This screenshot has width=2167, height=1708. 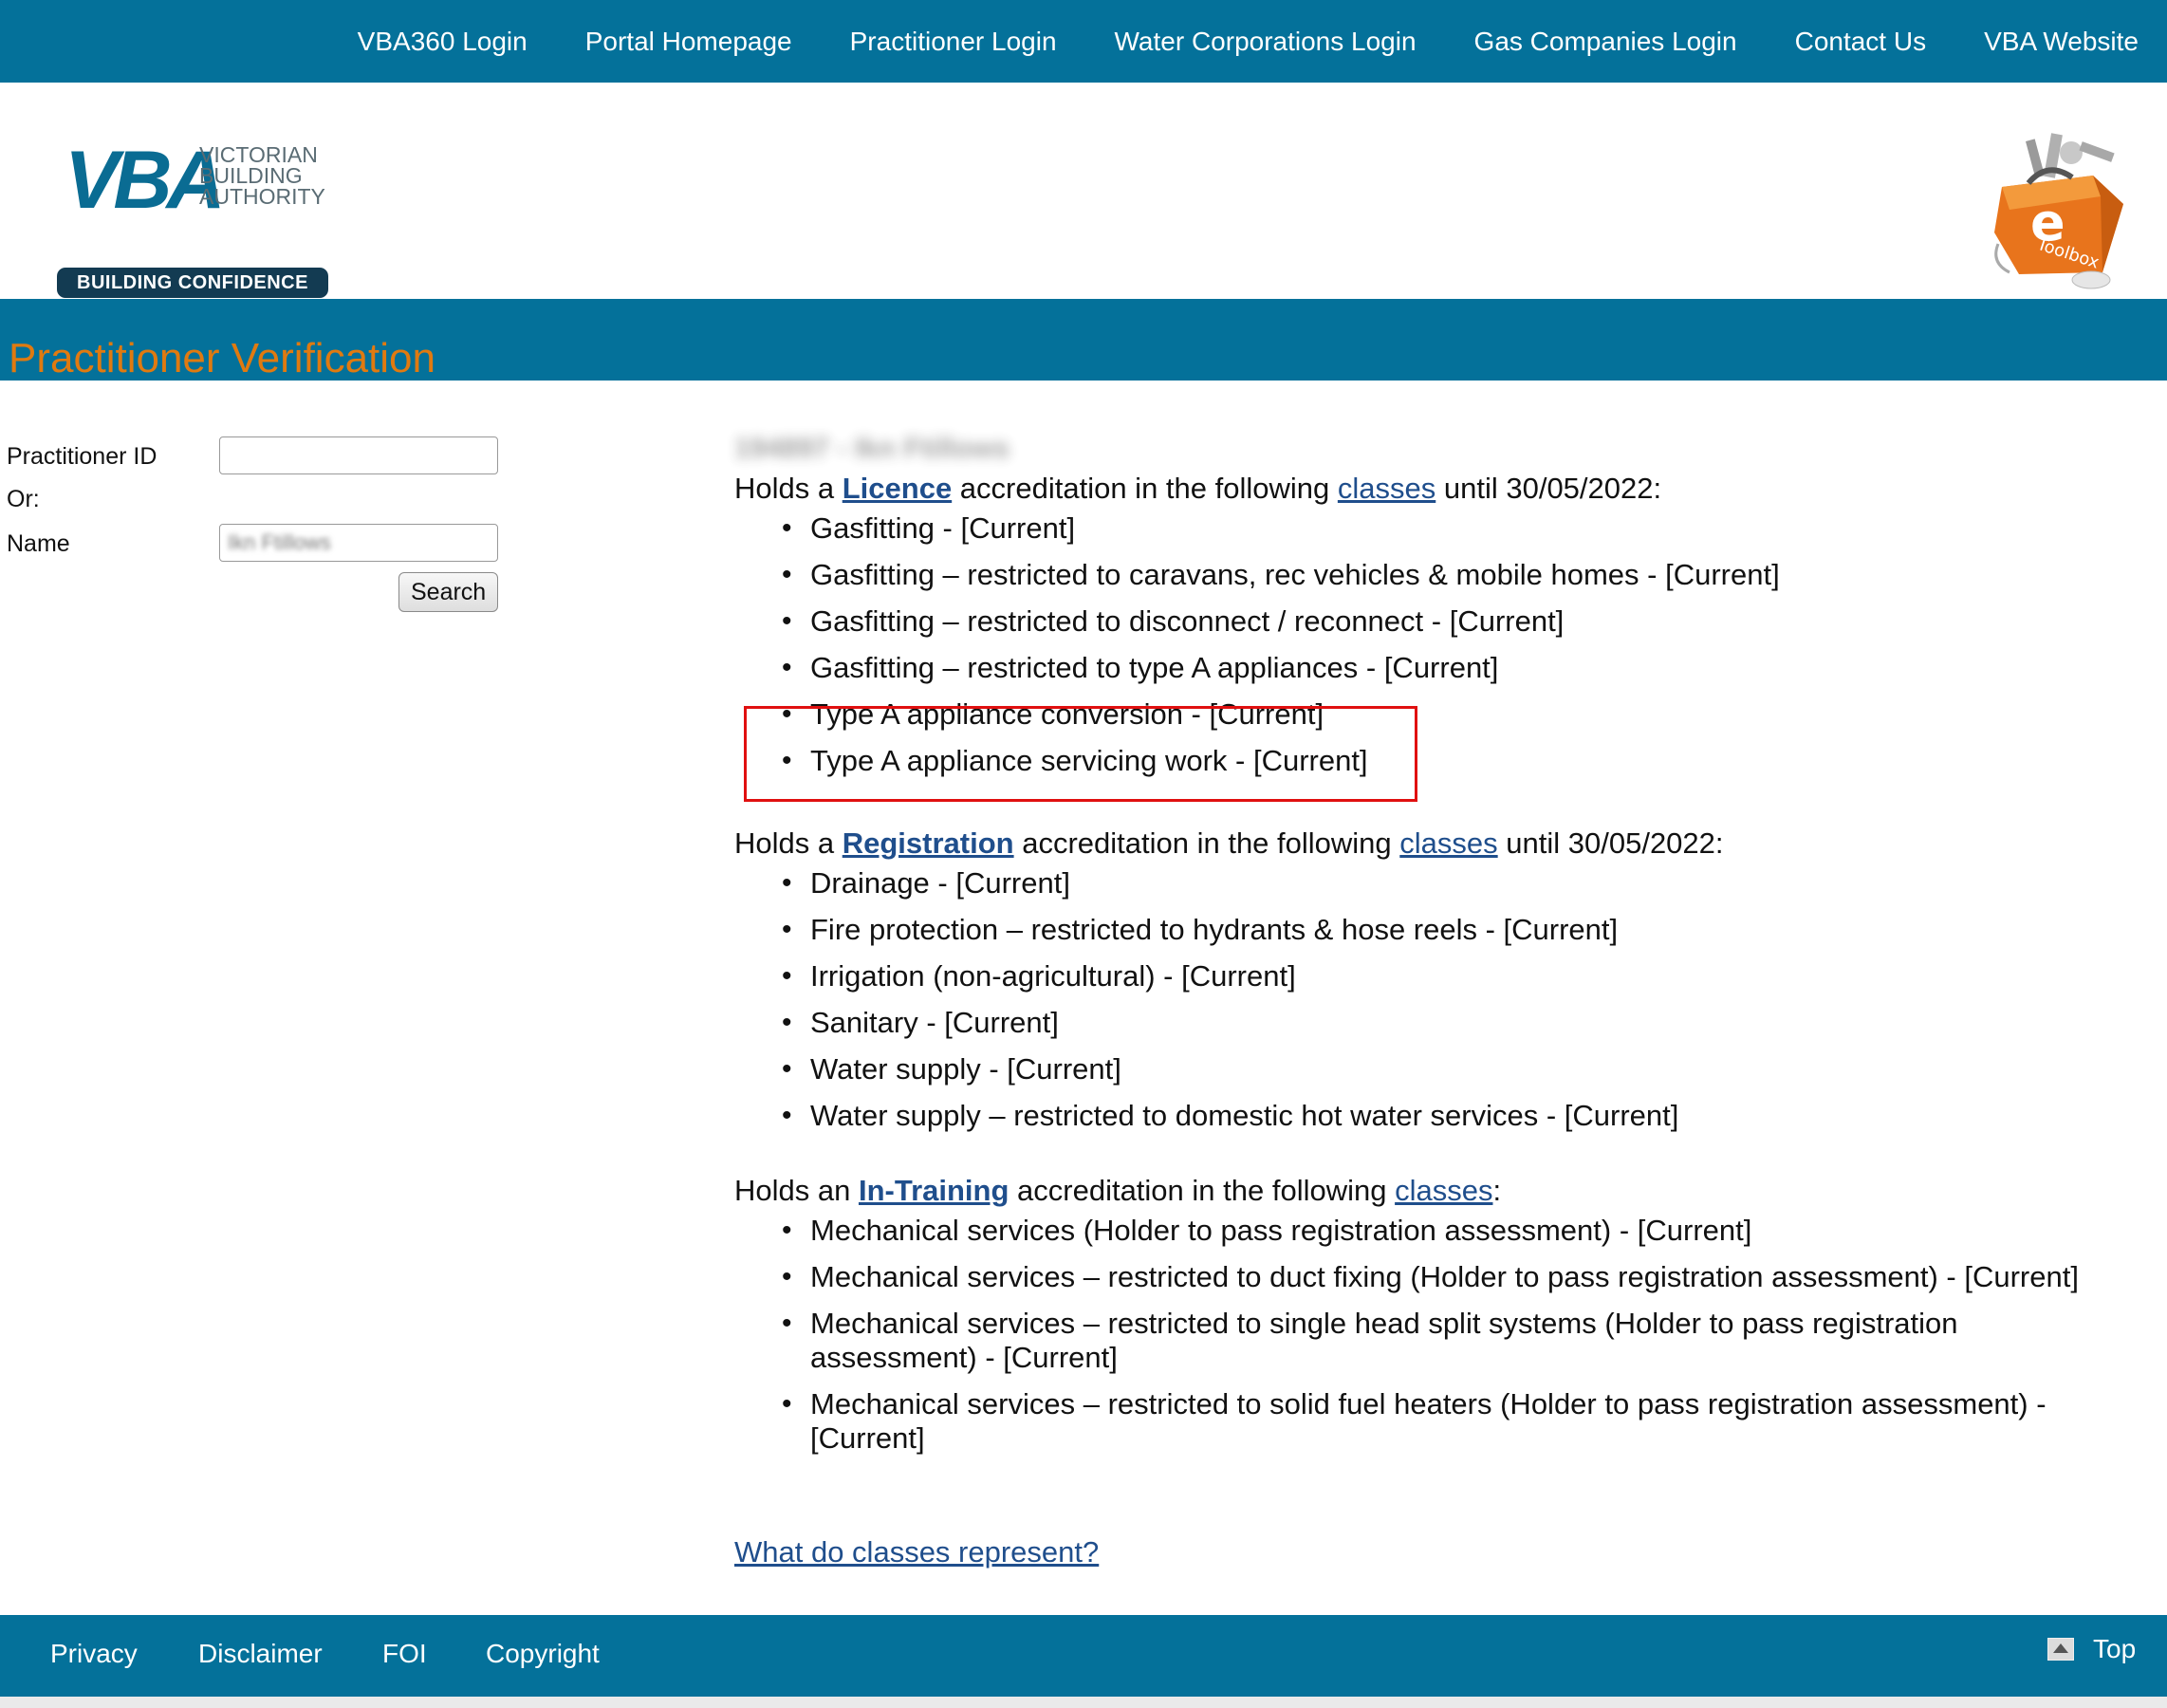 I want to click on practitioner-id-input, so click(x=358, y=455).